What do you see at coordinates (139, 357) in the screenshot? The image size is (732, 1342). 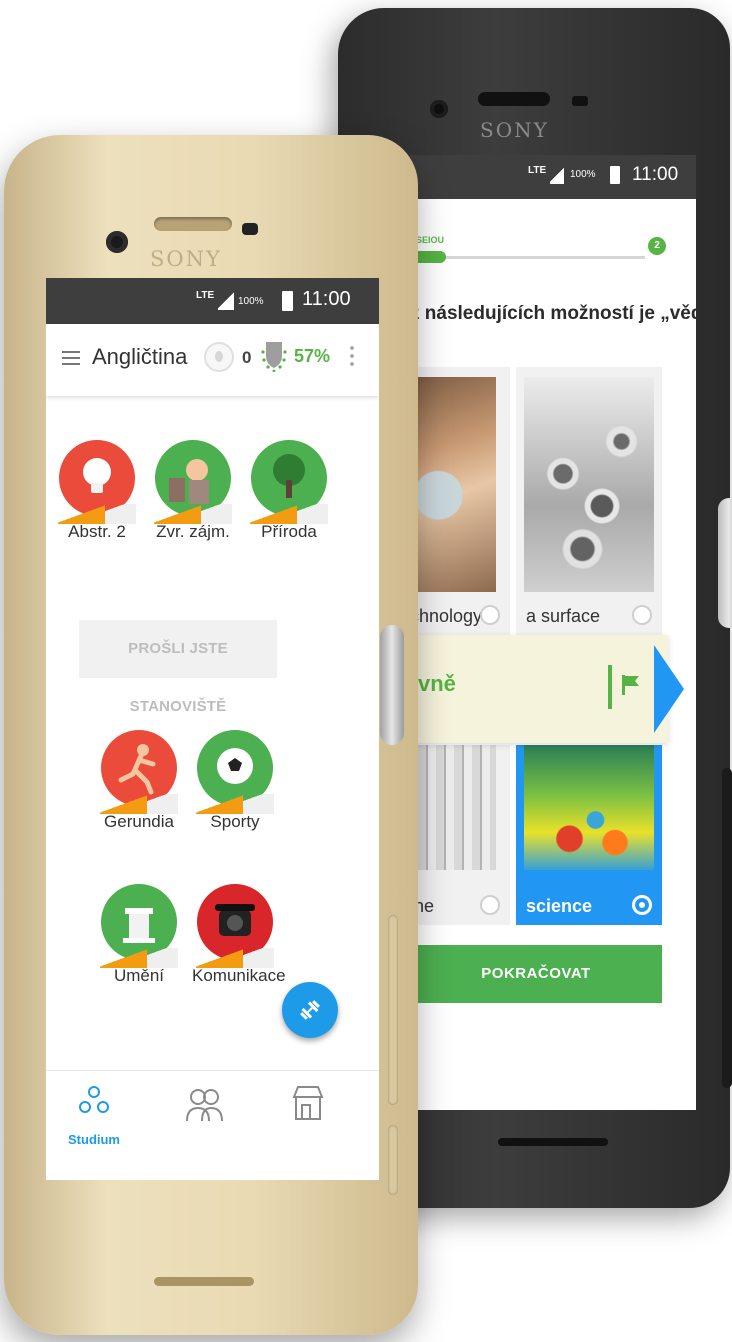 I see `course-title: Angličtina` at bounding box center [139, 357].